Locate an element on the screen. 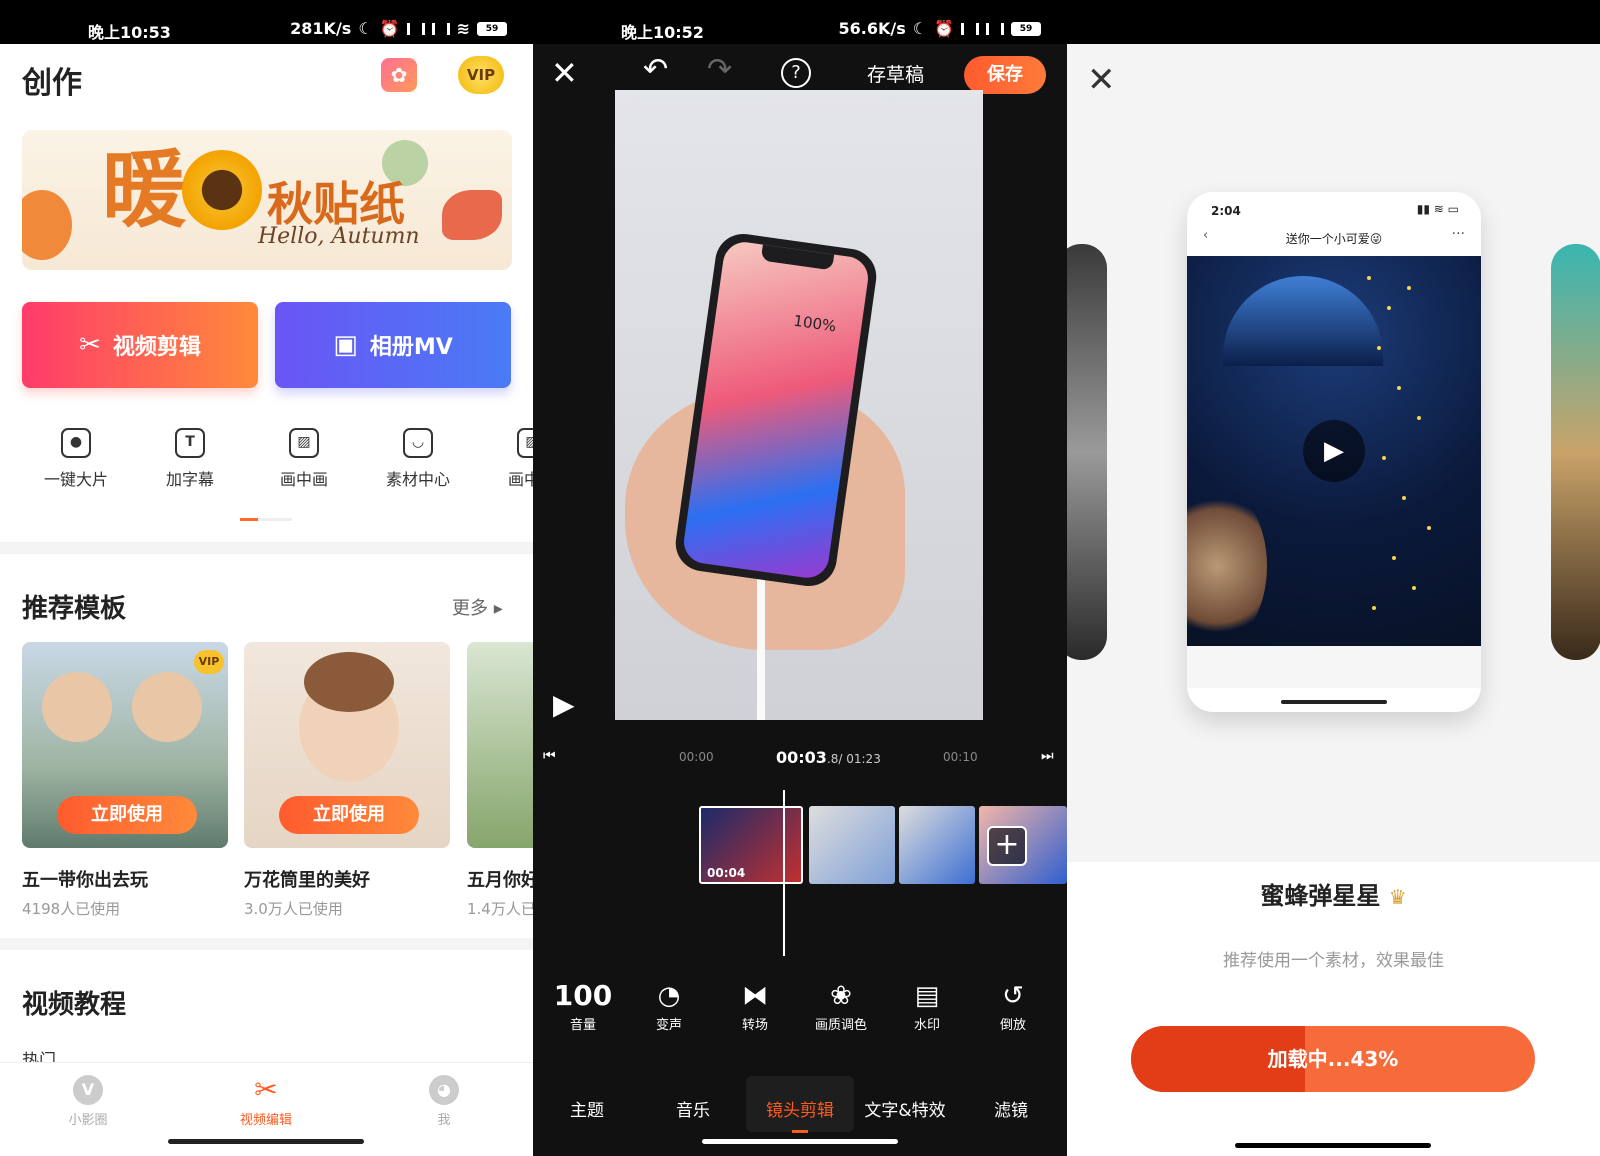 The width and height of the screenshot is (1600, 1156). nav-video-edit: ✂ 视频编辑 is located at coordinates (266, 1101).